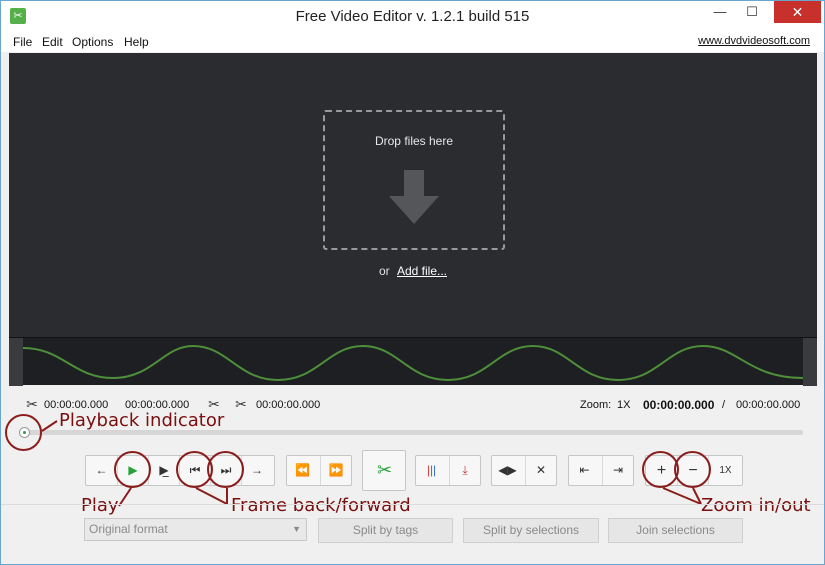 This screenshot has height=565, width=825. Describe the element at coordinates (624, 405) in the screenshot. I see `zoom-value: 1X` at that location.